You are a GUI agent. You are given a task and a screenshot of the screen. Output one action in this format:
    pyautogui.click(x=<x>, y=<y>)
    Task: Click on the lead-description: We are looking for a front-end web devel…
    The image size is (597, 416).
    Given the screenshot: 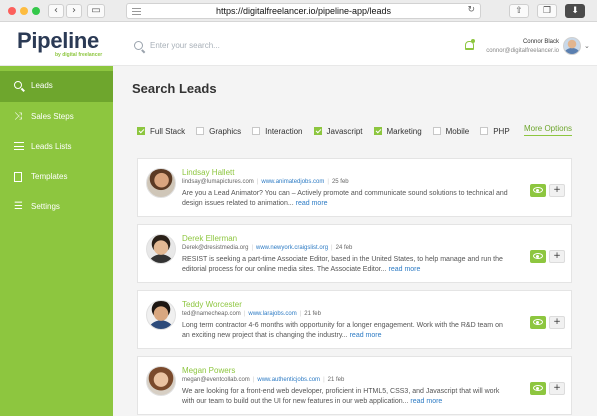 What is the action you would take?
    pyautogui.click(x=347, y=396)
    